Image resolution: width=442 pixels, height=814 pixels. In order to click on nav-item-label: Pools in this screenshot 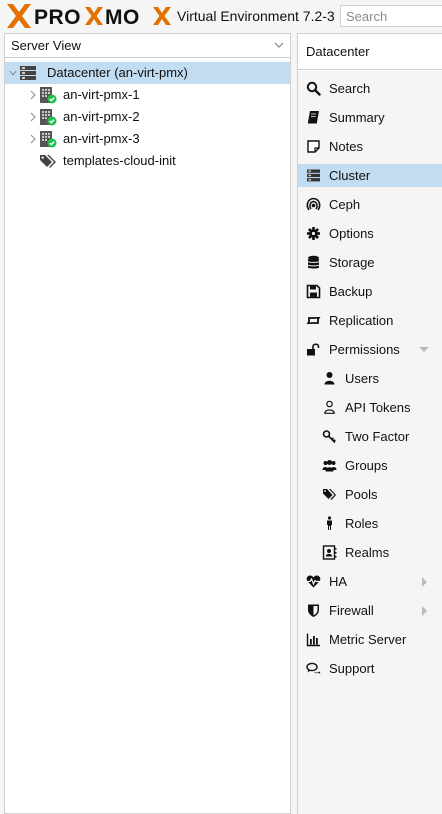, I will do `click(361, 494)`.